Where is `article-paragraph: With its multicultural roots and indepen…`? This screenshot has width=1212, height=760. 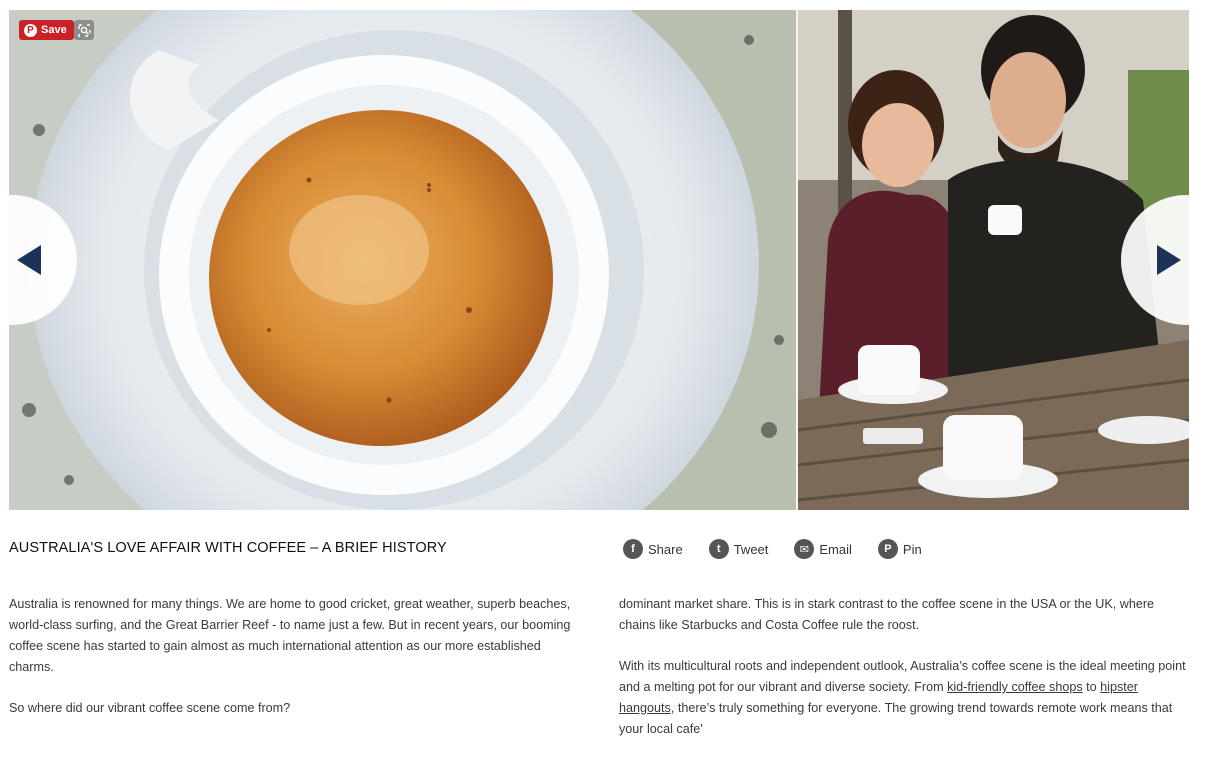 article-paragraph: With its multicultural roots and indepen… is located at coordinates (905, 698).